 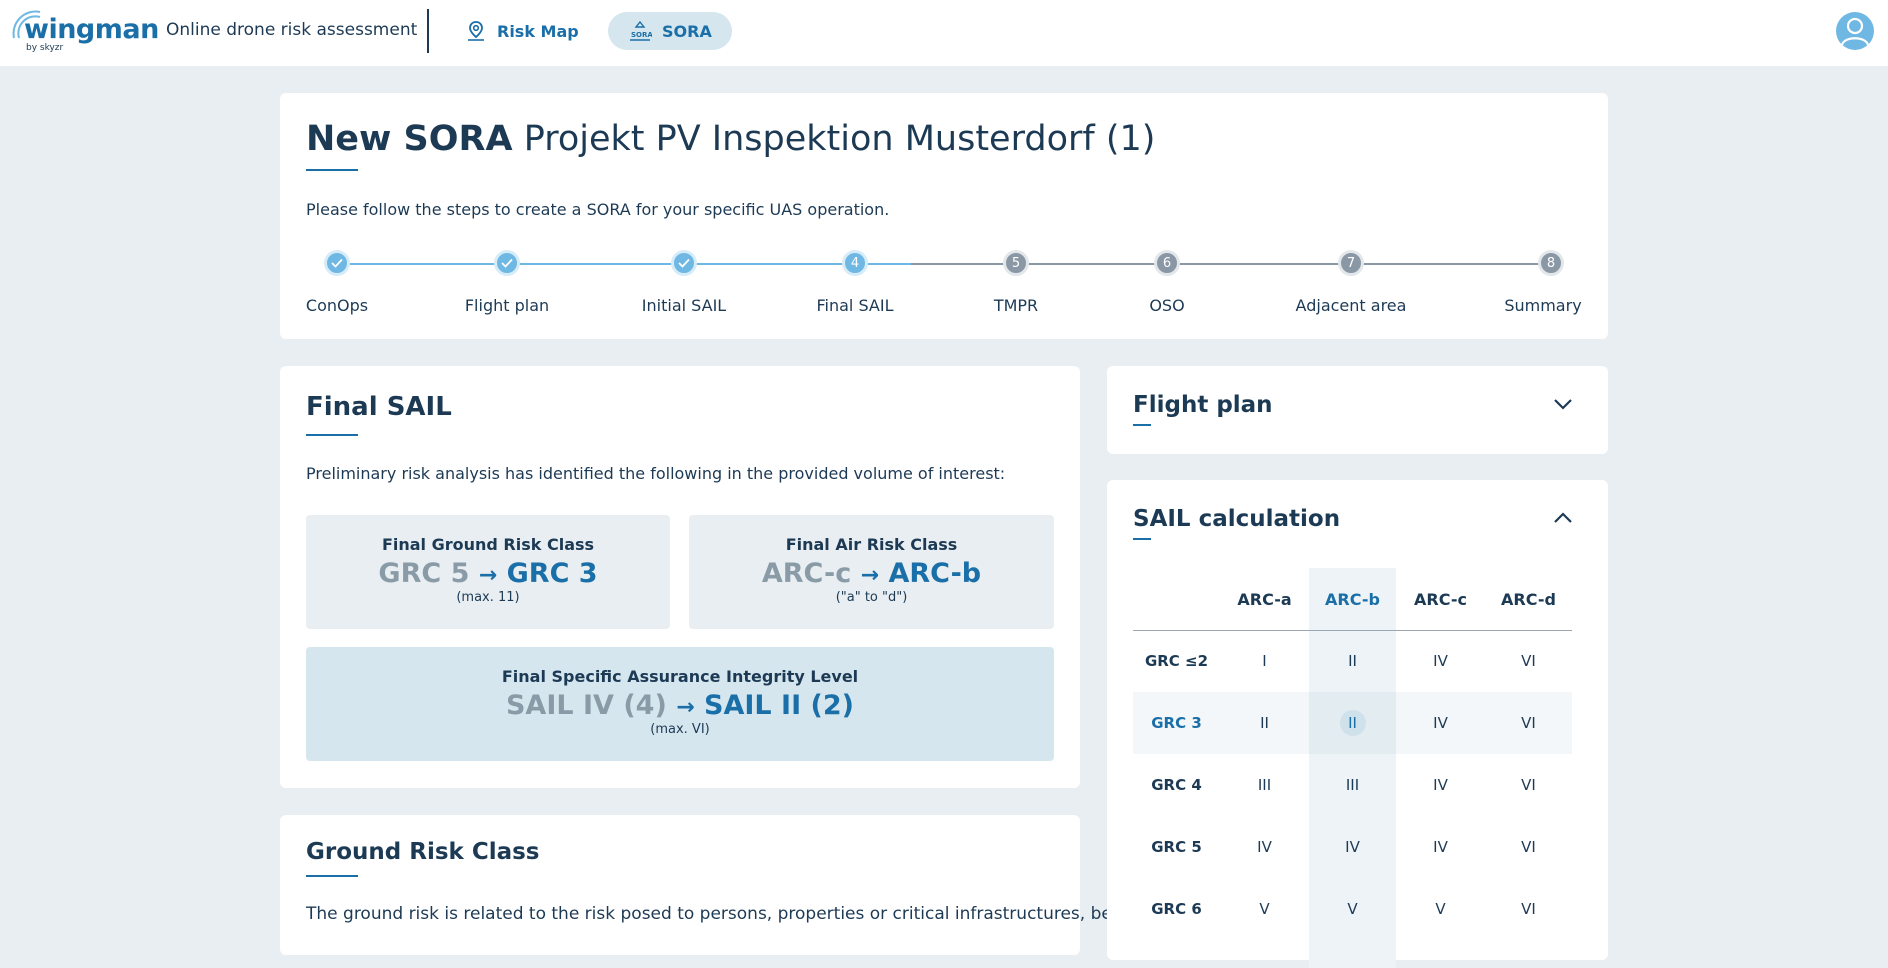 What do you see at coordinates (1352, 599) in the screenshot?
I see `matrix-col-header: ARC-b` at bounding box center [1352, 599].